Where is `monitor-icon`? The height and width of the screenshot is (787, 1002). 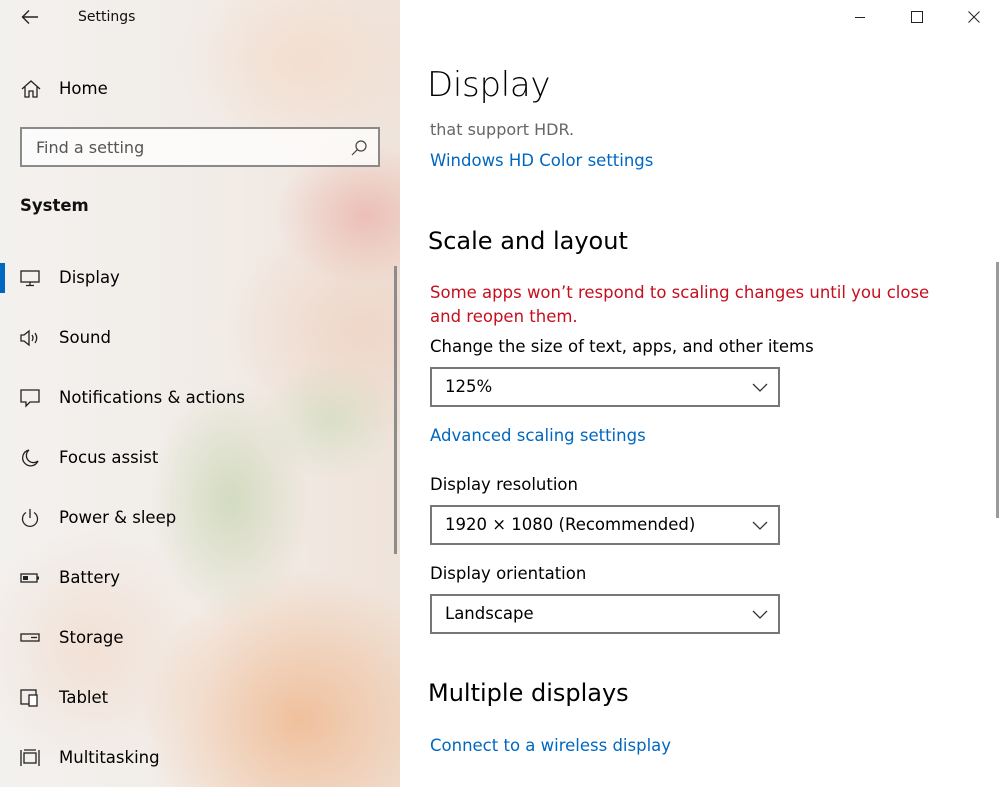
monitor-icon is located at coordinates (30, 278).